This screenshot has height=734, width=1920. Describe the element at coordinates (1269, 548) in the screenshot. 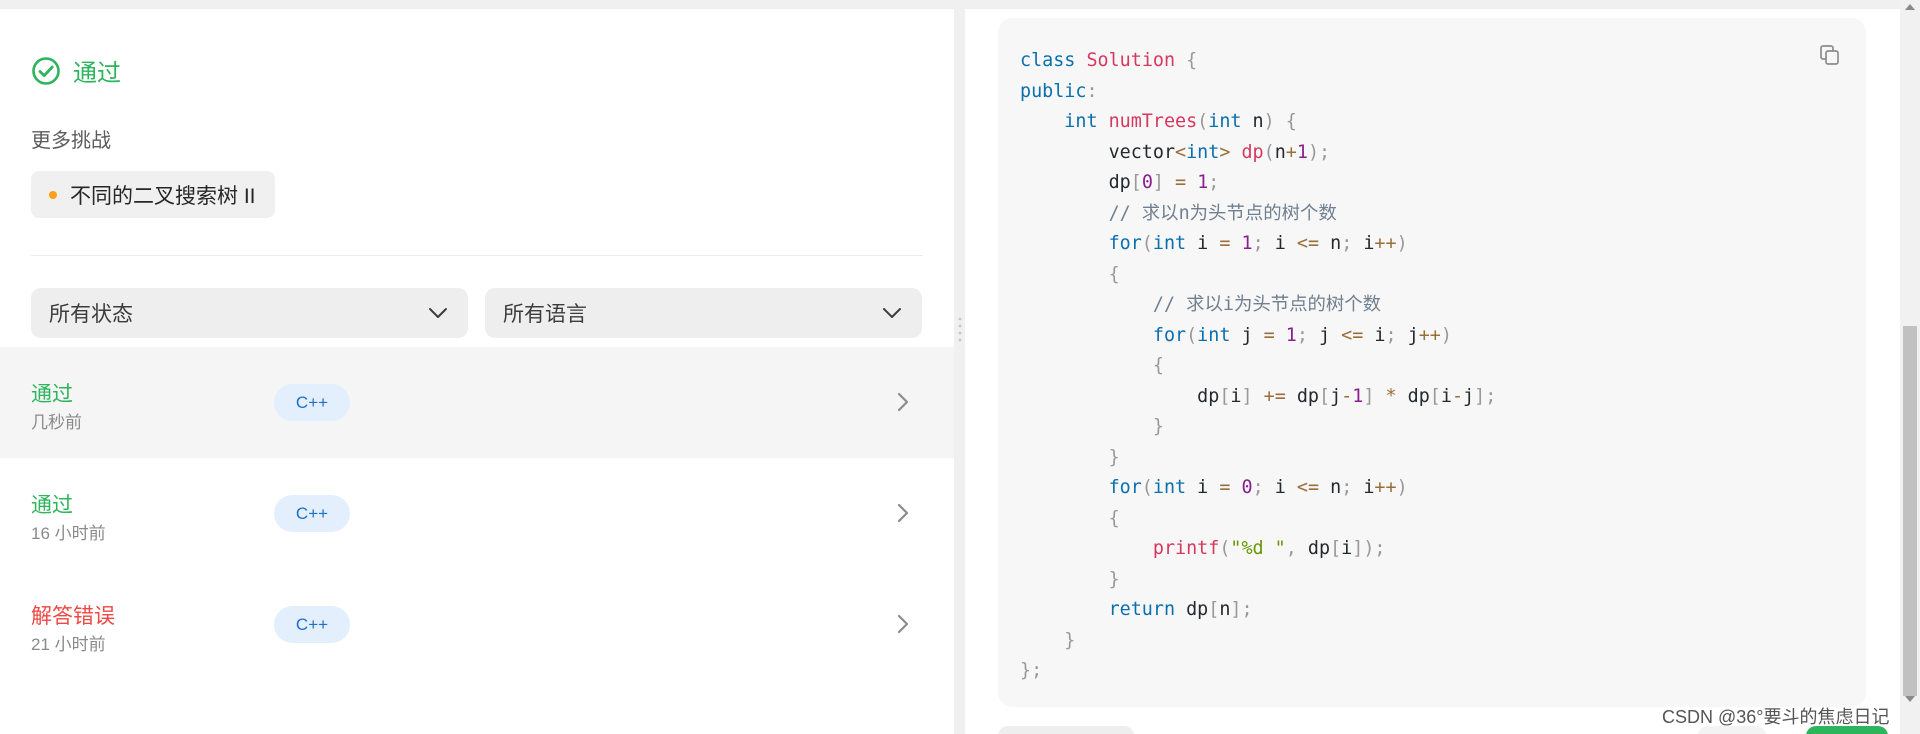

I see `code-line: printf("%d ", dp[i]);` at that location.